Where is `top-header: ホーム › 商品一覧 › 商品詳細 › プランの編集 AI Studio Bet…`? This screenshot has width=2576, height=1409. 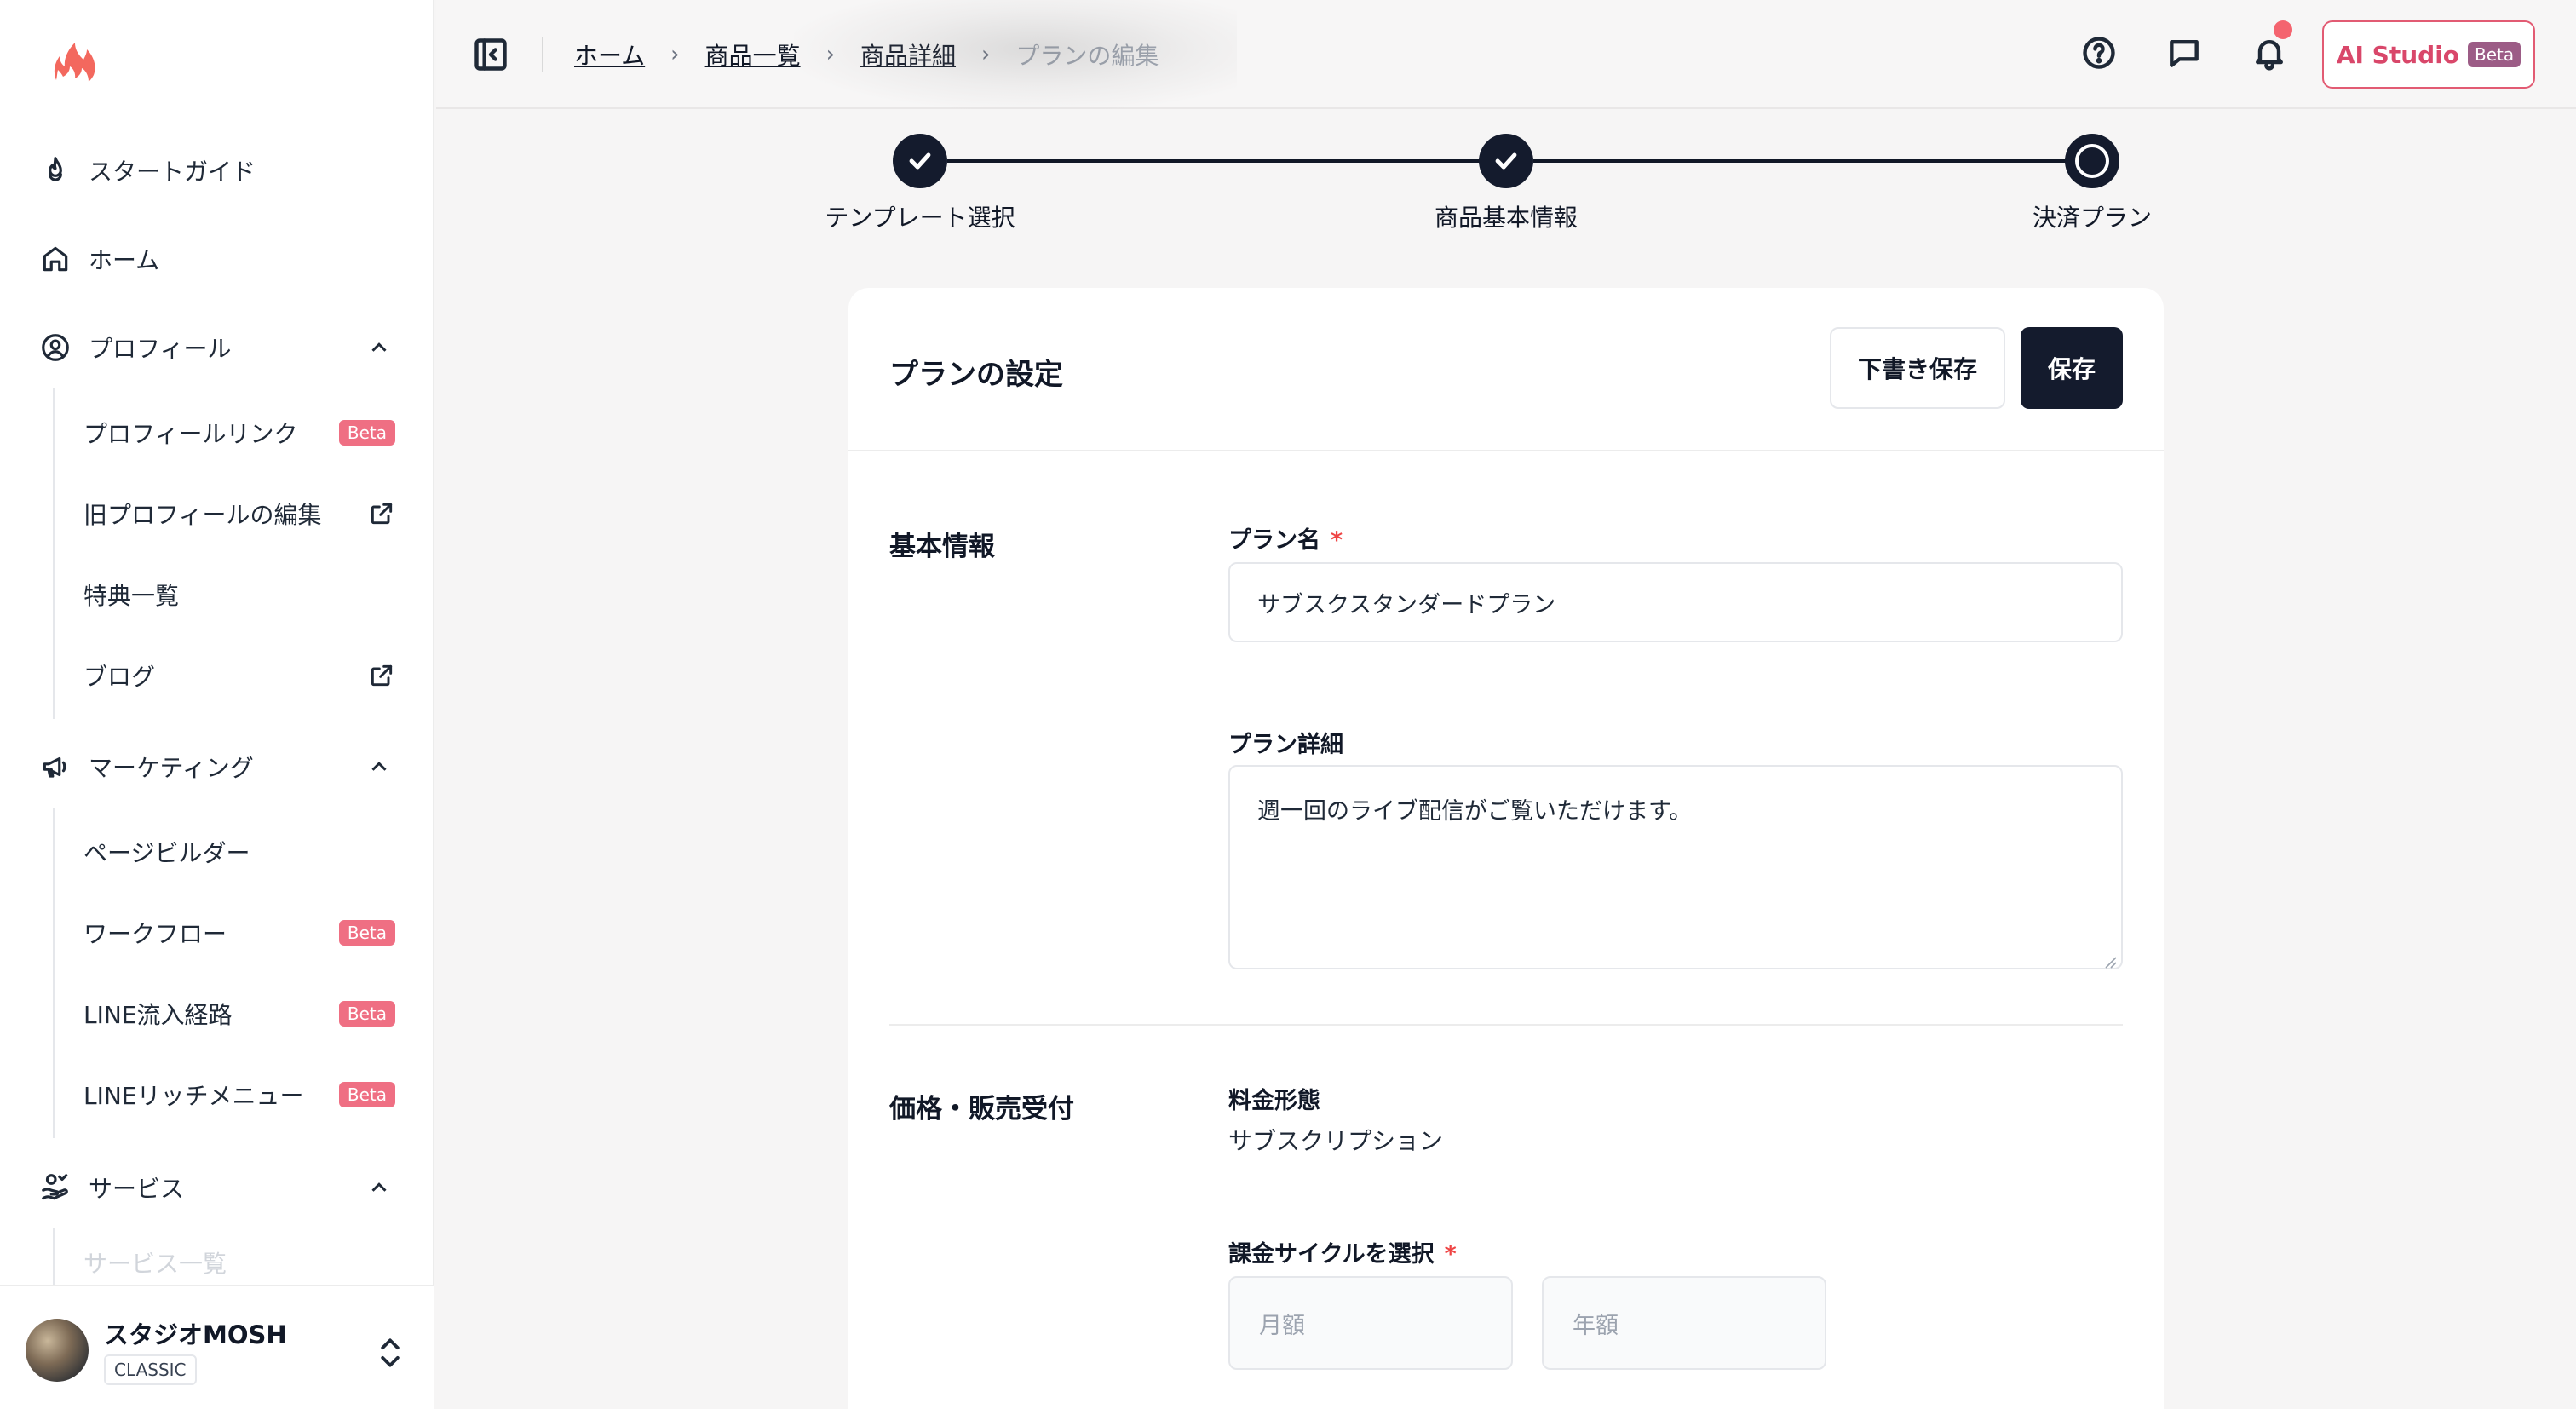 top-header: ホーム › 商品一覧 › 商品詳細 › プランの編集 AI Studio Bet… is located at coordinates (1506, 54).